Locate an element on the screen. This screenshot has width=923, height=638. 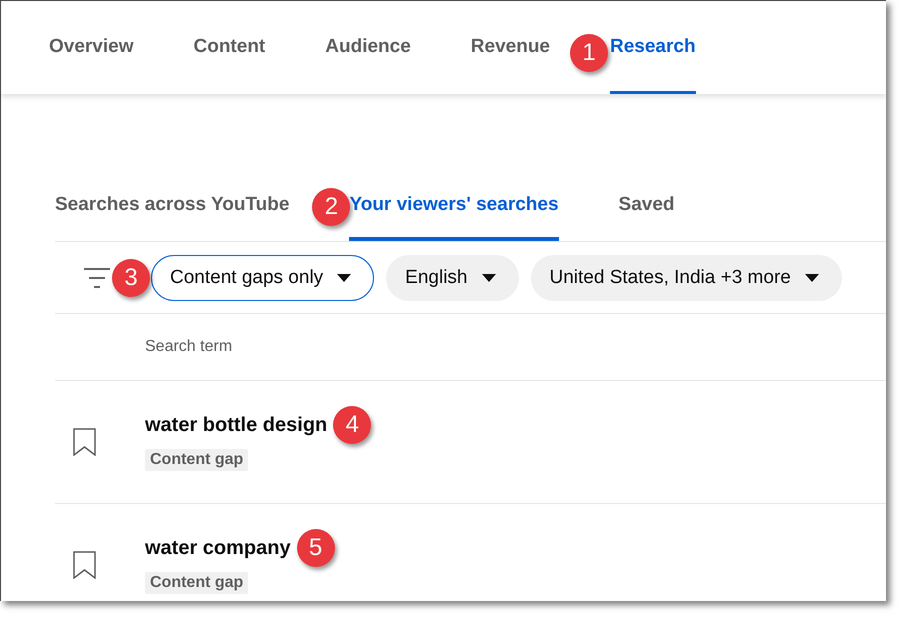
nav-tab: Overview is located at coordinates (91, 47).